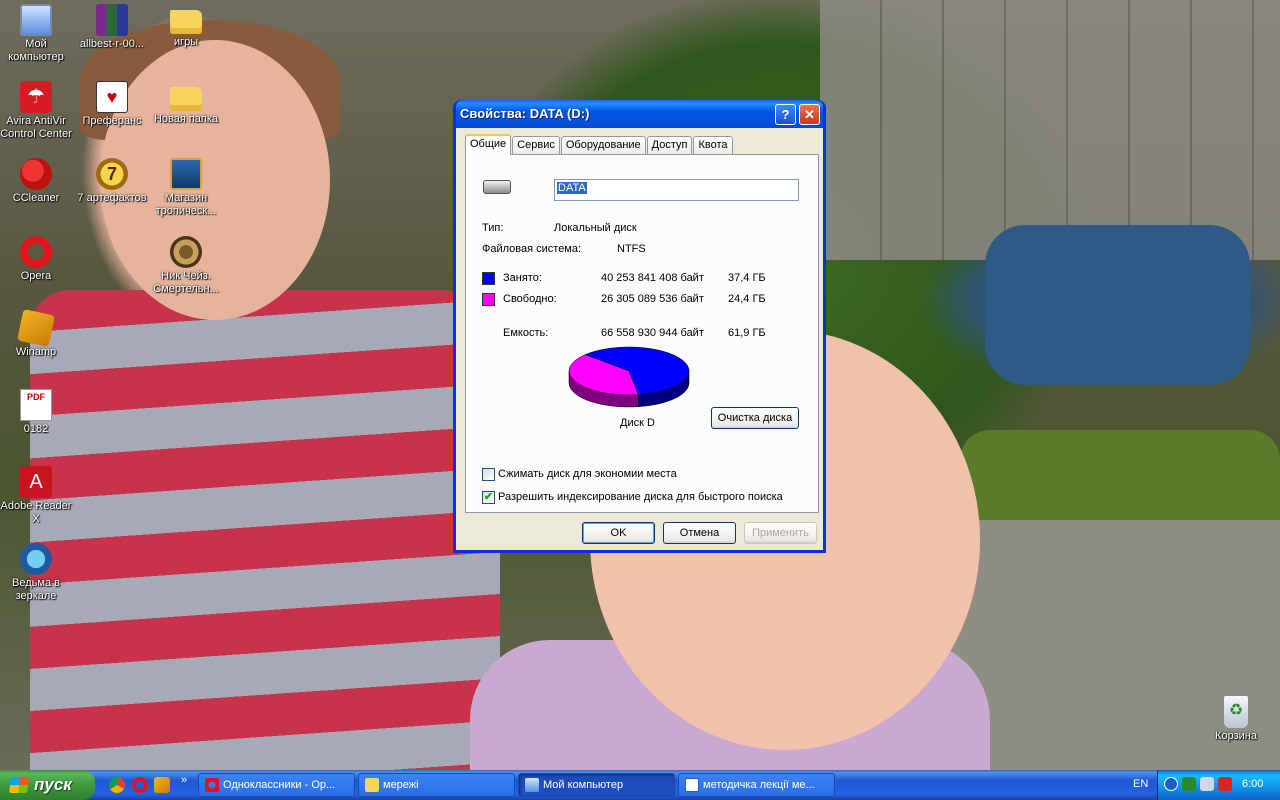 The height and width of the screenshot is (800, 1280). I want to click on type-value: Локальный диск, so click(595, 228).